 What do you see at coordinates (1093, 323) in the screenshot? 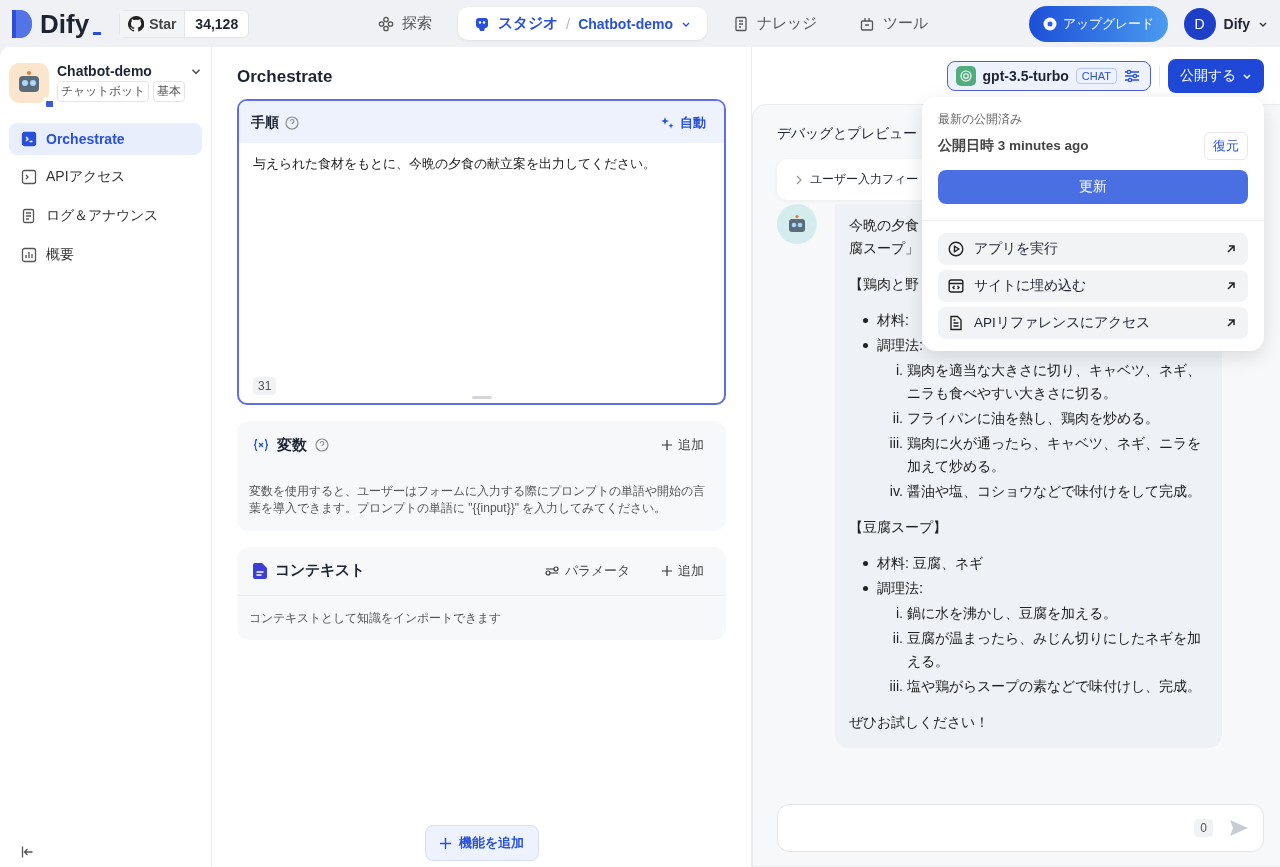
I see `menu-item: APIリファレンスにアクセス` at bounding box center [1093, 323].